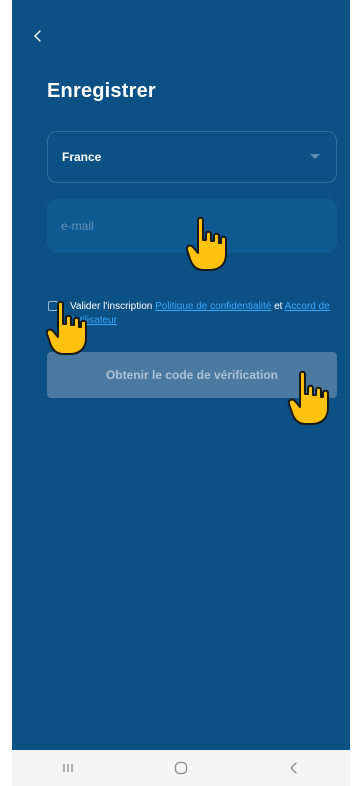 This screenshot has width=362, height=786. I want to click on nav-back-button, so click(294, 768).